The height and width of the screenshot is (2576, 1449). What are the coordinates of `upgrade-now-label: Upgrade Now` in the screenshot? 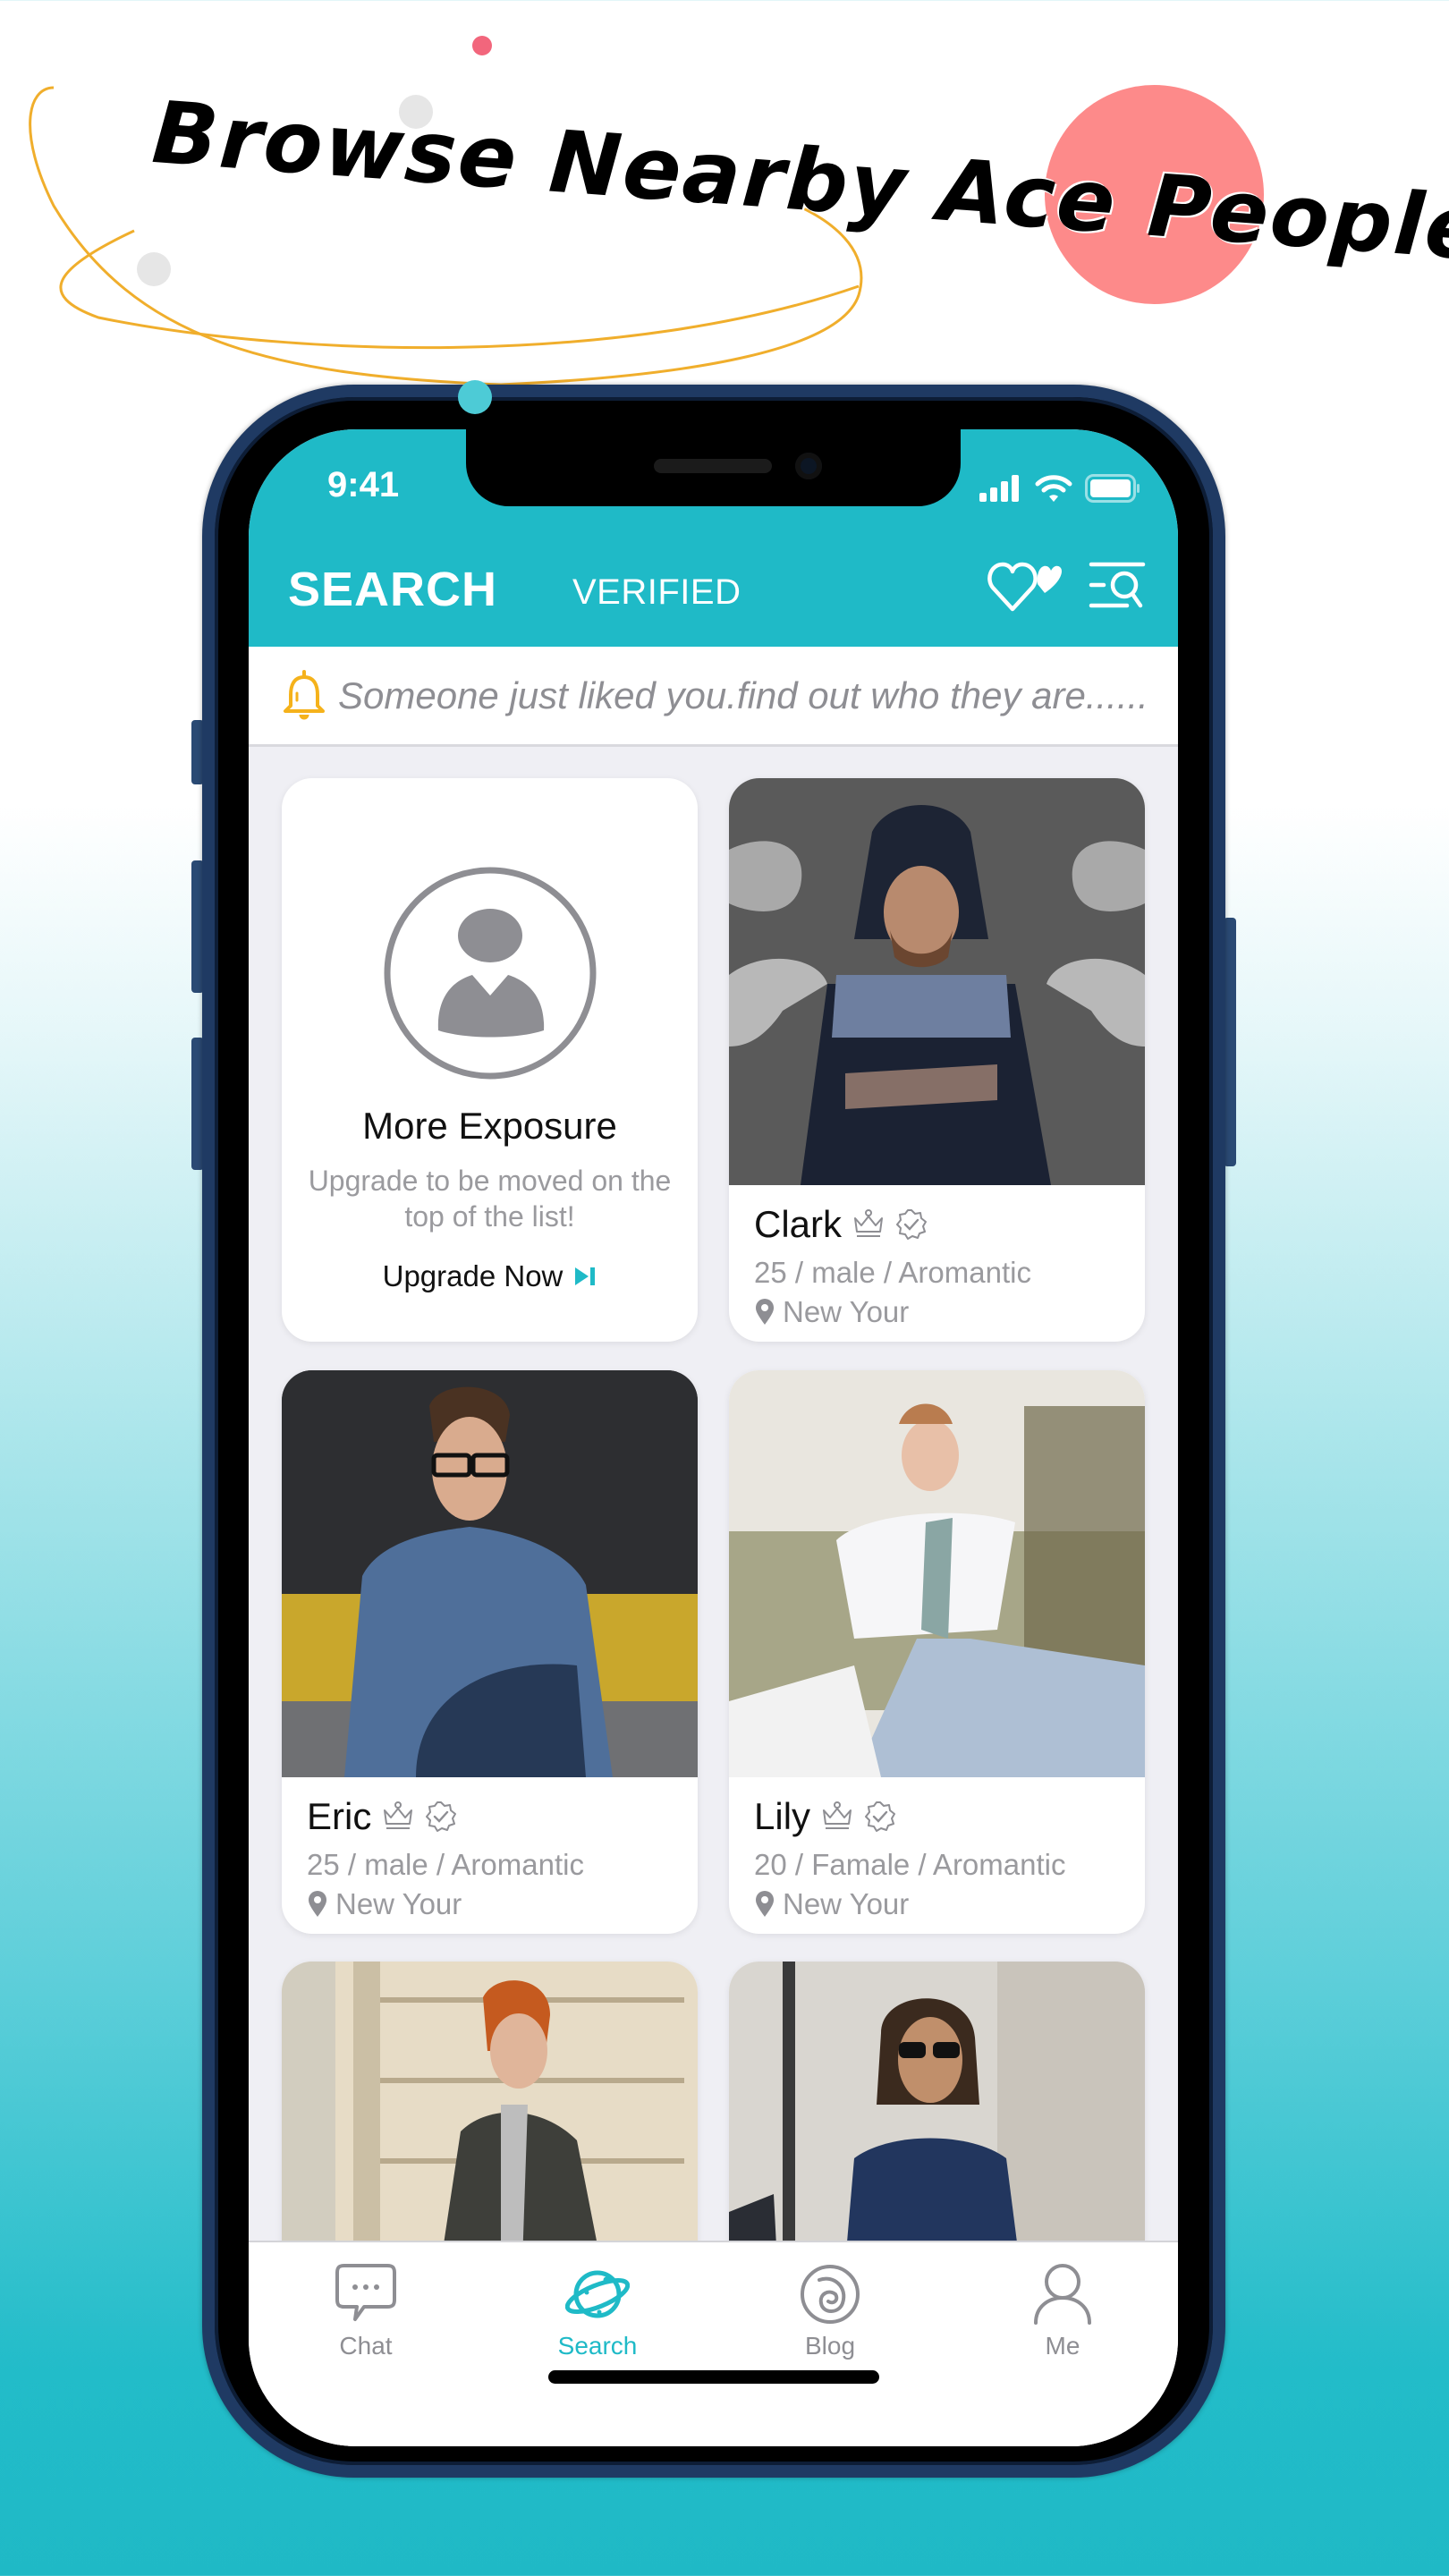 It's located at (473, 1275).